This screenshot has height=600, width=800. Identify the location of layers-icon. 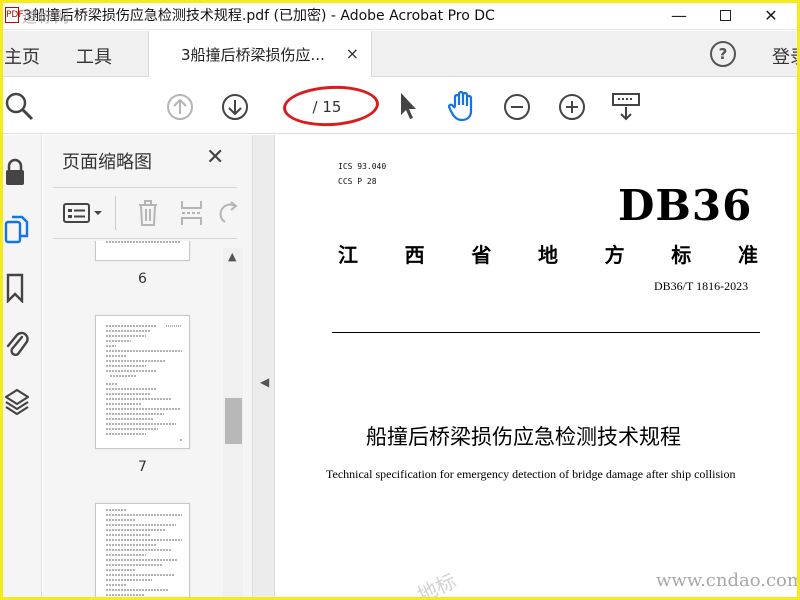
(18, 403).